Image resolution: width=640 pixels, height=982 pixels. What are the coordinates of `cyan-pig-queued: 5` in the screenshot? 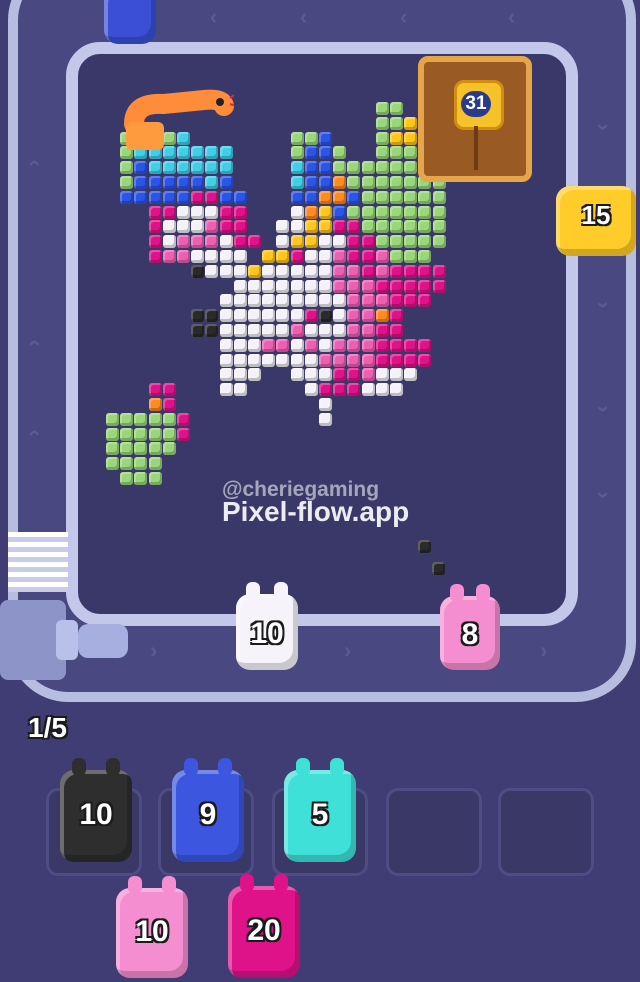 It's located at (320, 810).